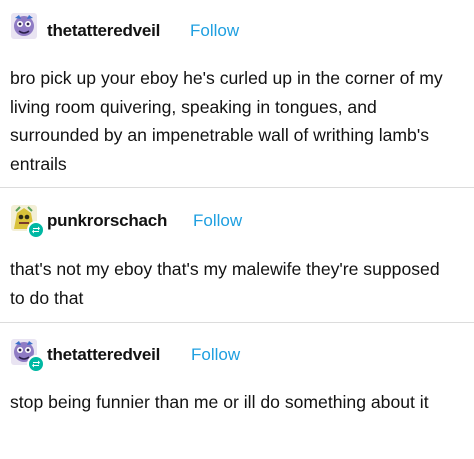 This screenshot has width=474, height=459. I want to click on username: punkrorschach, so click(107, 221).